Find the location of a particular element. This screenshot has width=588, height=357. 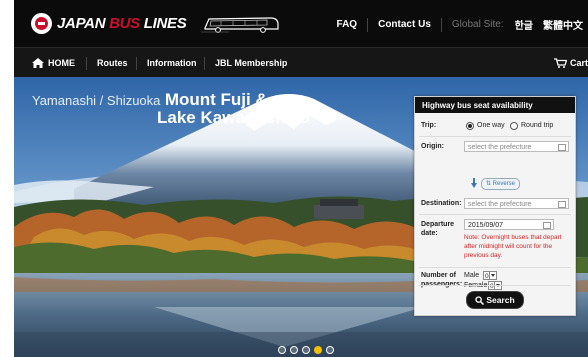

nav-membership-label: JBL Membership is located at coordinates (251, 63).